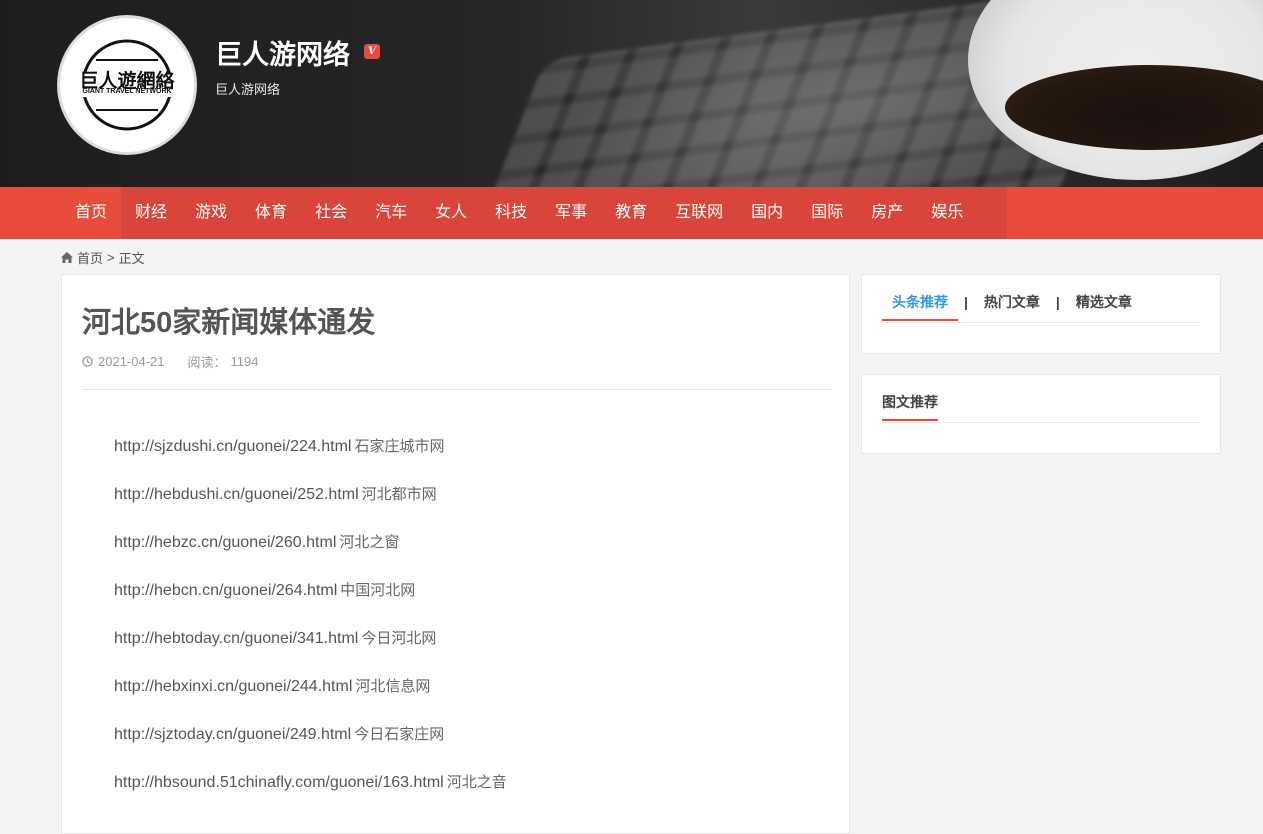 This screenshot has width=1263, height=834. Describe the element at coordinates (233, 686) in the screenshot. I see `link-url: http://hebxinxi.cn/guonei/244.html` at that location.